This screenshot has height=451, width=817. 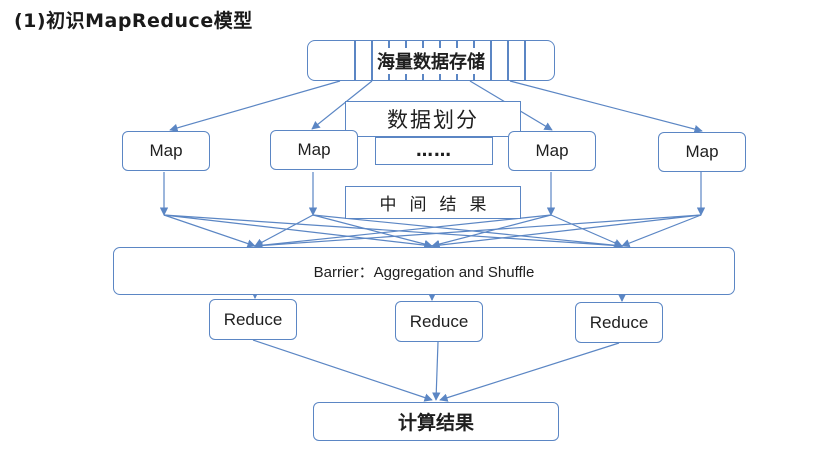 I want to click on map-box-3: Map, so click(x=552, y=151).